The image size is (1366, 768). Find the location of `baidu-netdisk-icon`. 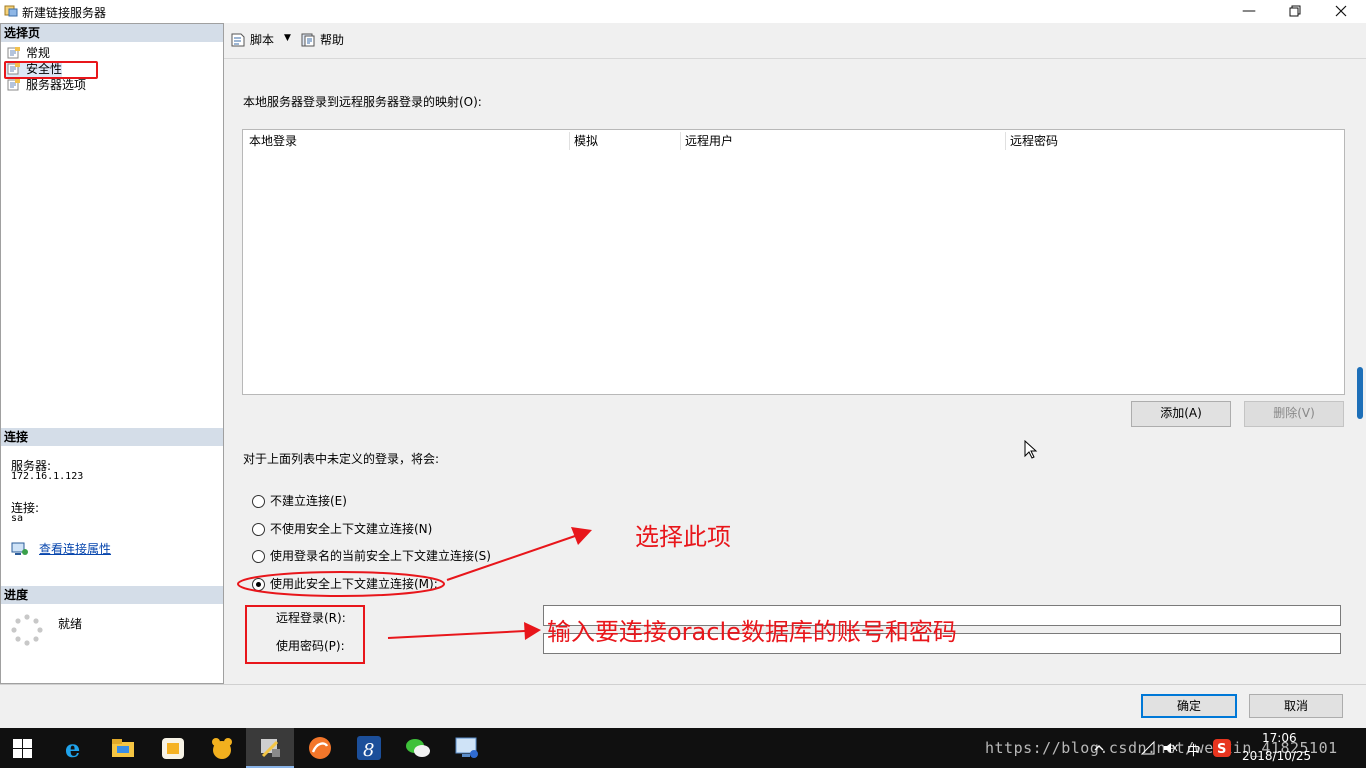

baidu-netdisk-icon is located at coordinates (222, 748).